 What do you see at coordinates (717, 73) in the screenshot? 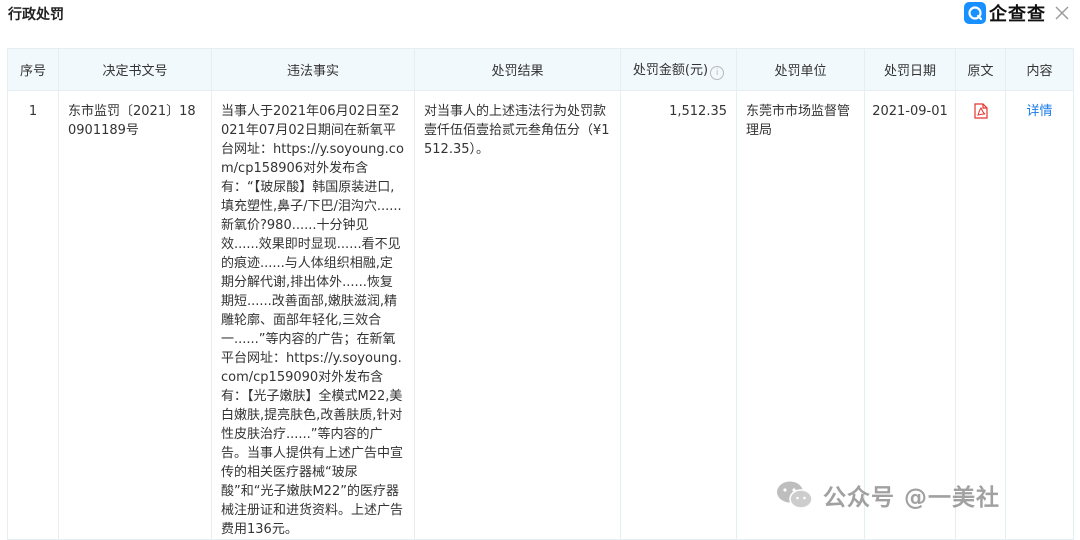
I see `info-icon: i` at bounding box center [717, 73].